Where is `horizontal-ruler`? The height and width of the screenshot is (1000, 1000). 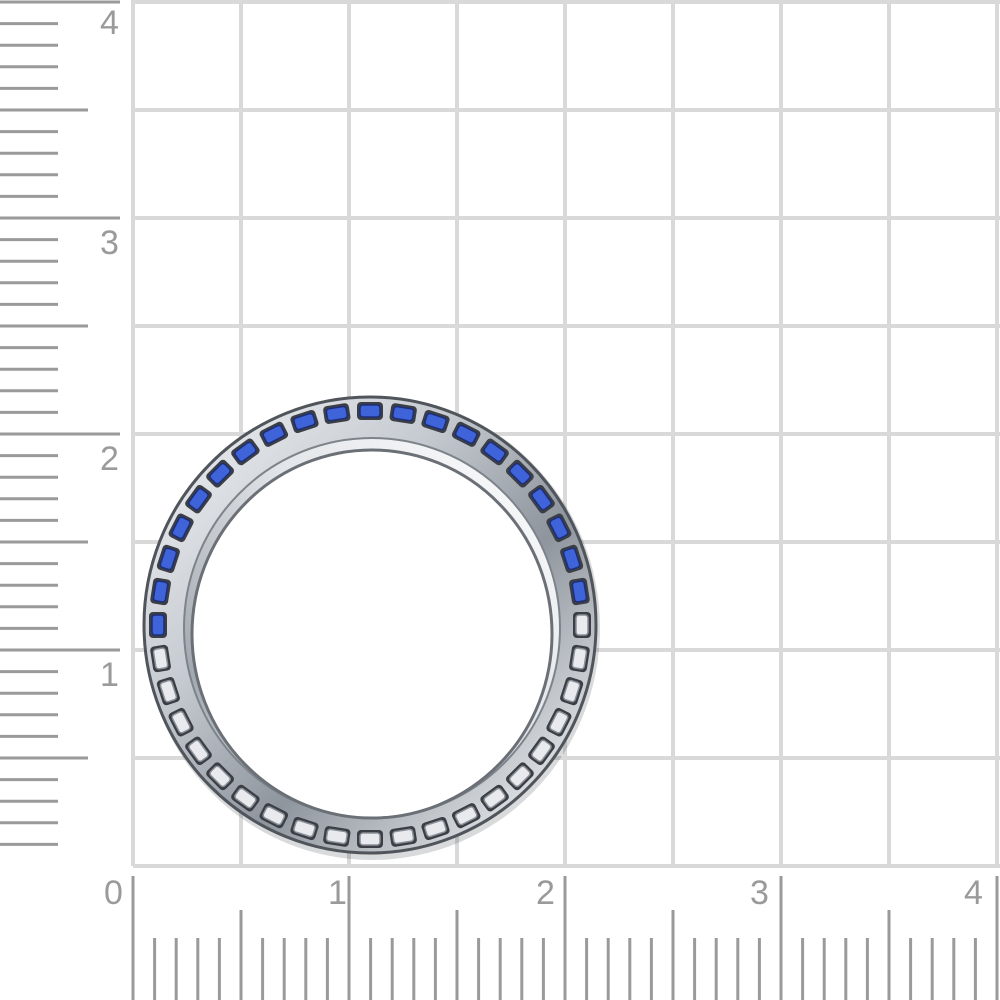 horizontal-ruler is located at coordinates (565, 938).